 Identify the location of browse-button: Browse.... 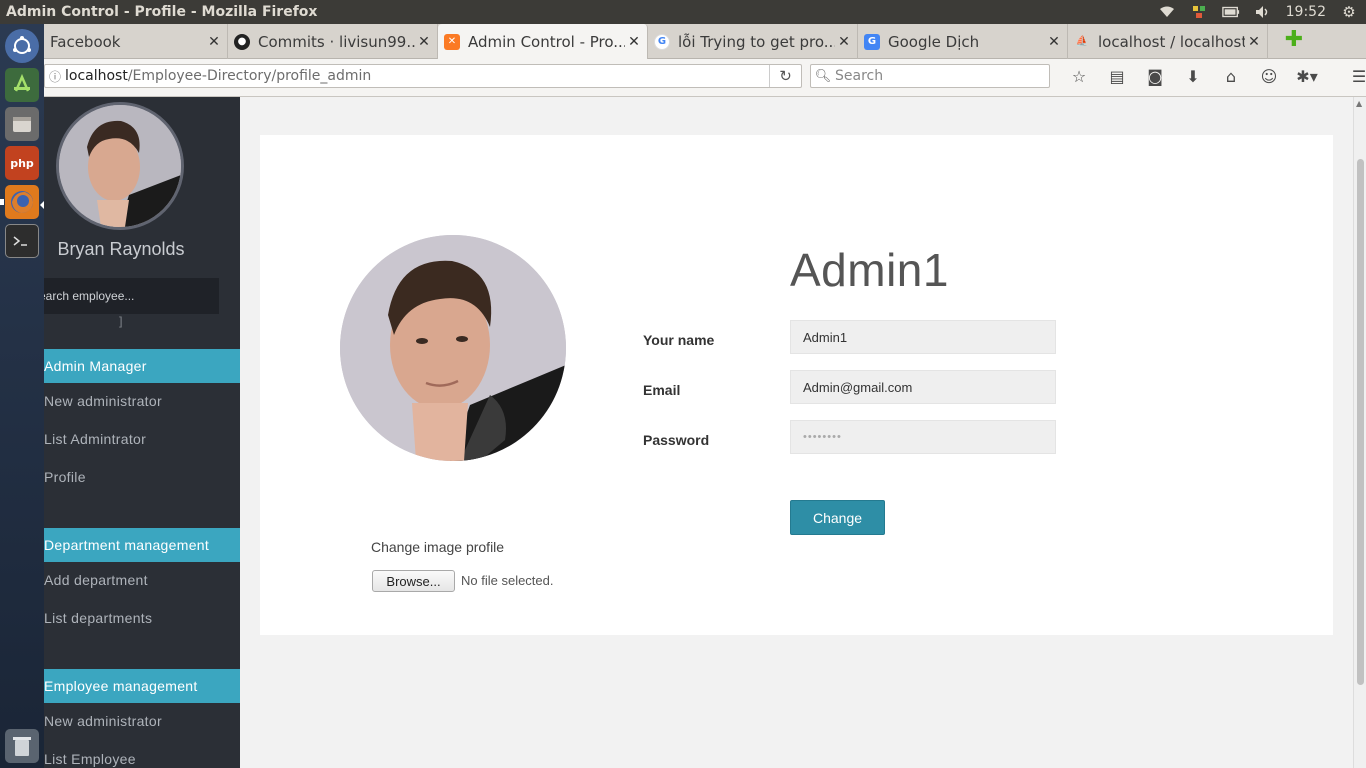
(413, 581).